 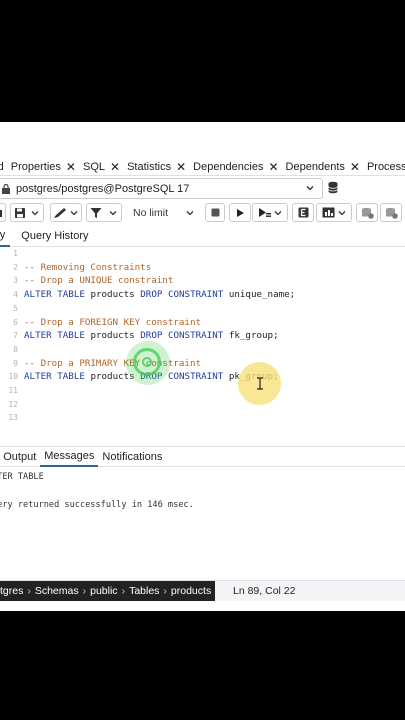 What do you see at coordinates (6, 188) in the screenshot?
I see `lock-icon` at bounding box center [6, 188].